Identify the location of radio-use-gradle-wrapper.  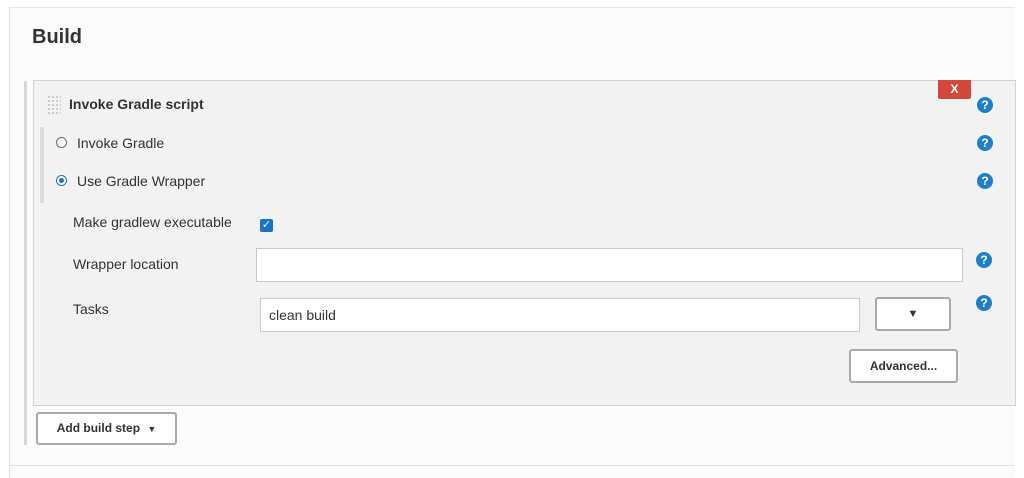
(61, 180).